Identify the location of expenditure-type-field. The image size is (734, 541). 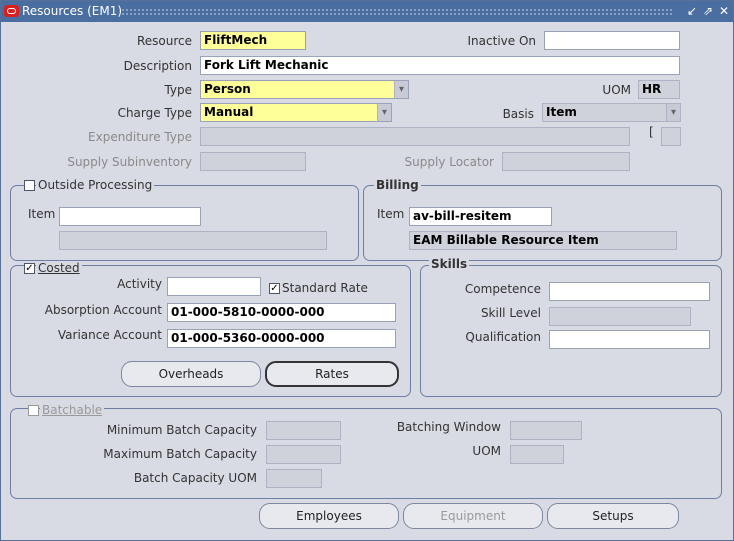
(415, 136).